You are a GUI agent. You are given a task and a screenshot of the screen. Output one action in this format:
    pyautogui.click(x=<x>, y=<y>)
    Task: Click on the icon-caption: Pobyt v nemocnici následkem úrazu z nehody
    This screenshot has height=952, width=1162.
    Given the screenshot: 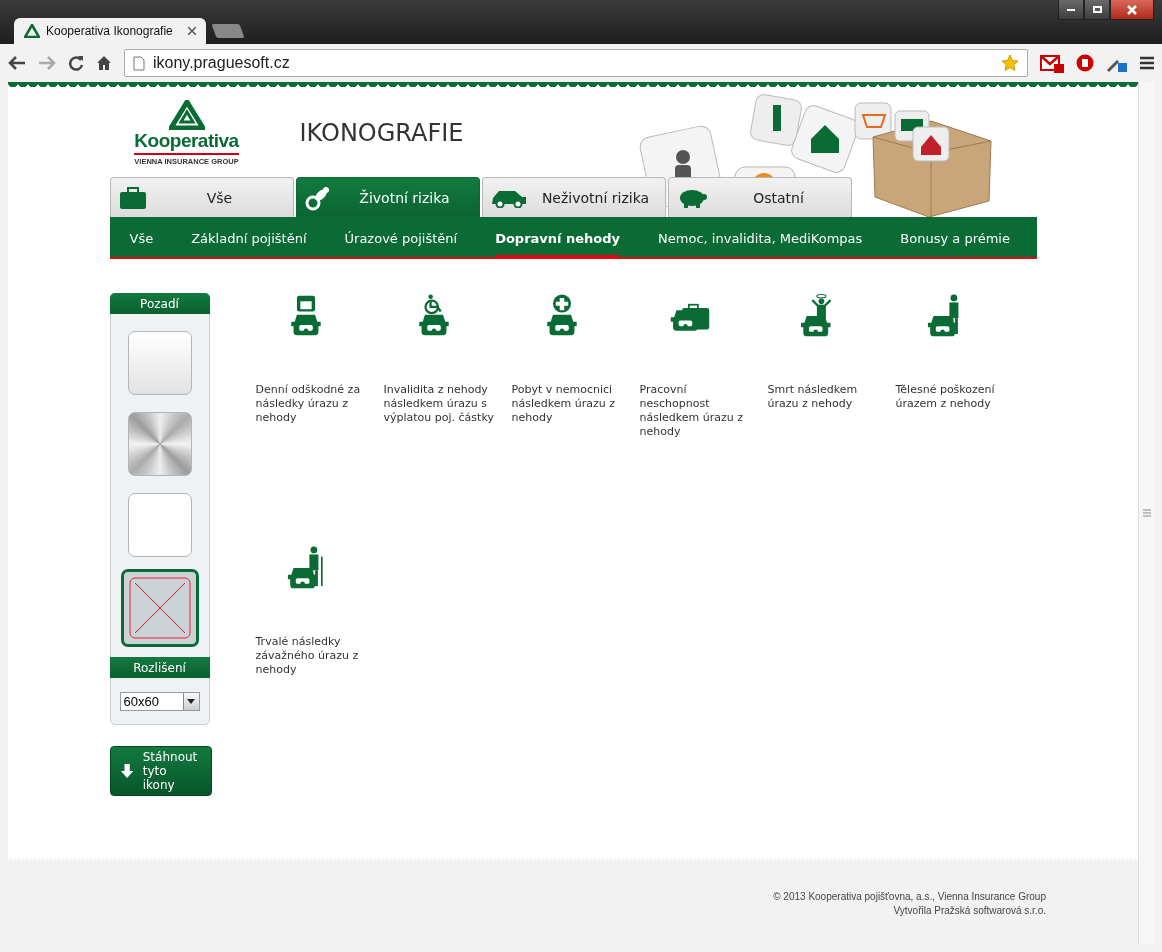 What is the action you would take?
    pyautogui.click(x=563, y=404)
    